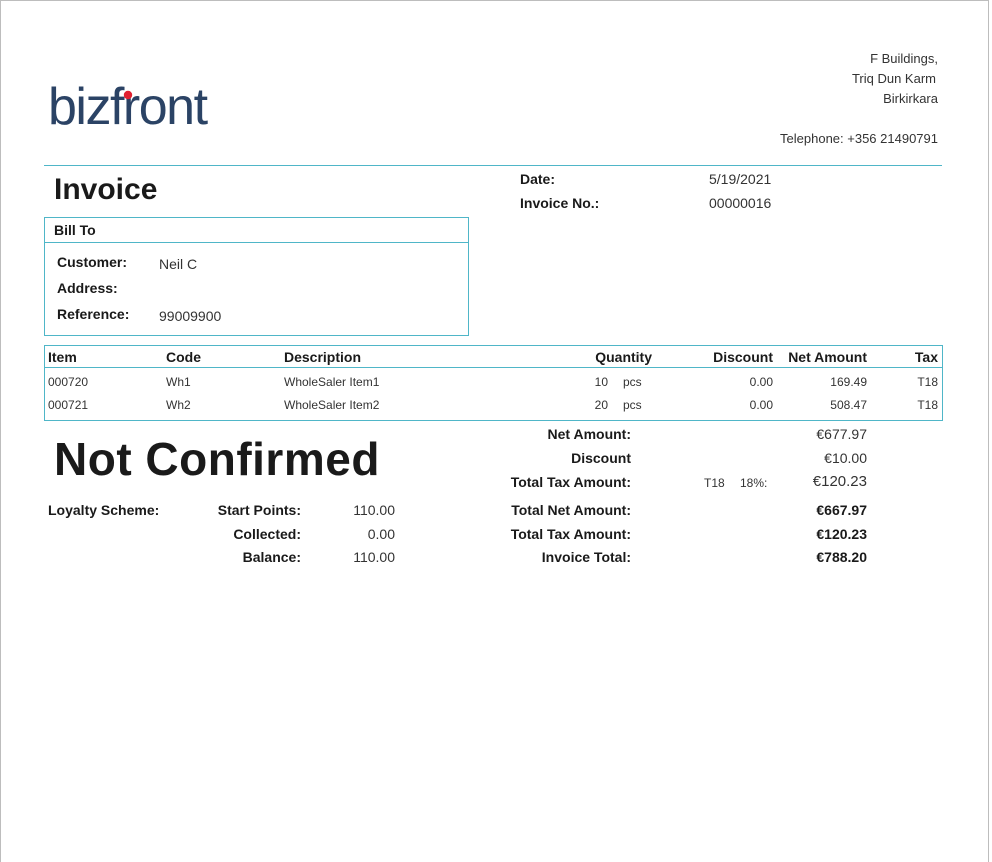  Describe the element at coordinates (87, 288) in the screenshot. I see `address-label: Address:` at that location.